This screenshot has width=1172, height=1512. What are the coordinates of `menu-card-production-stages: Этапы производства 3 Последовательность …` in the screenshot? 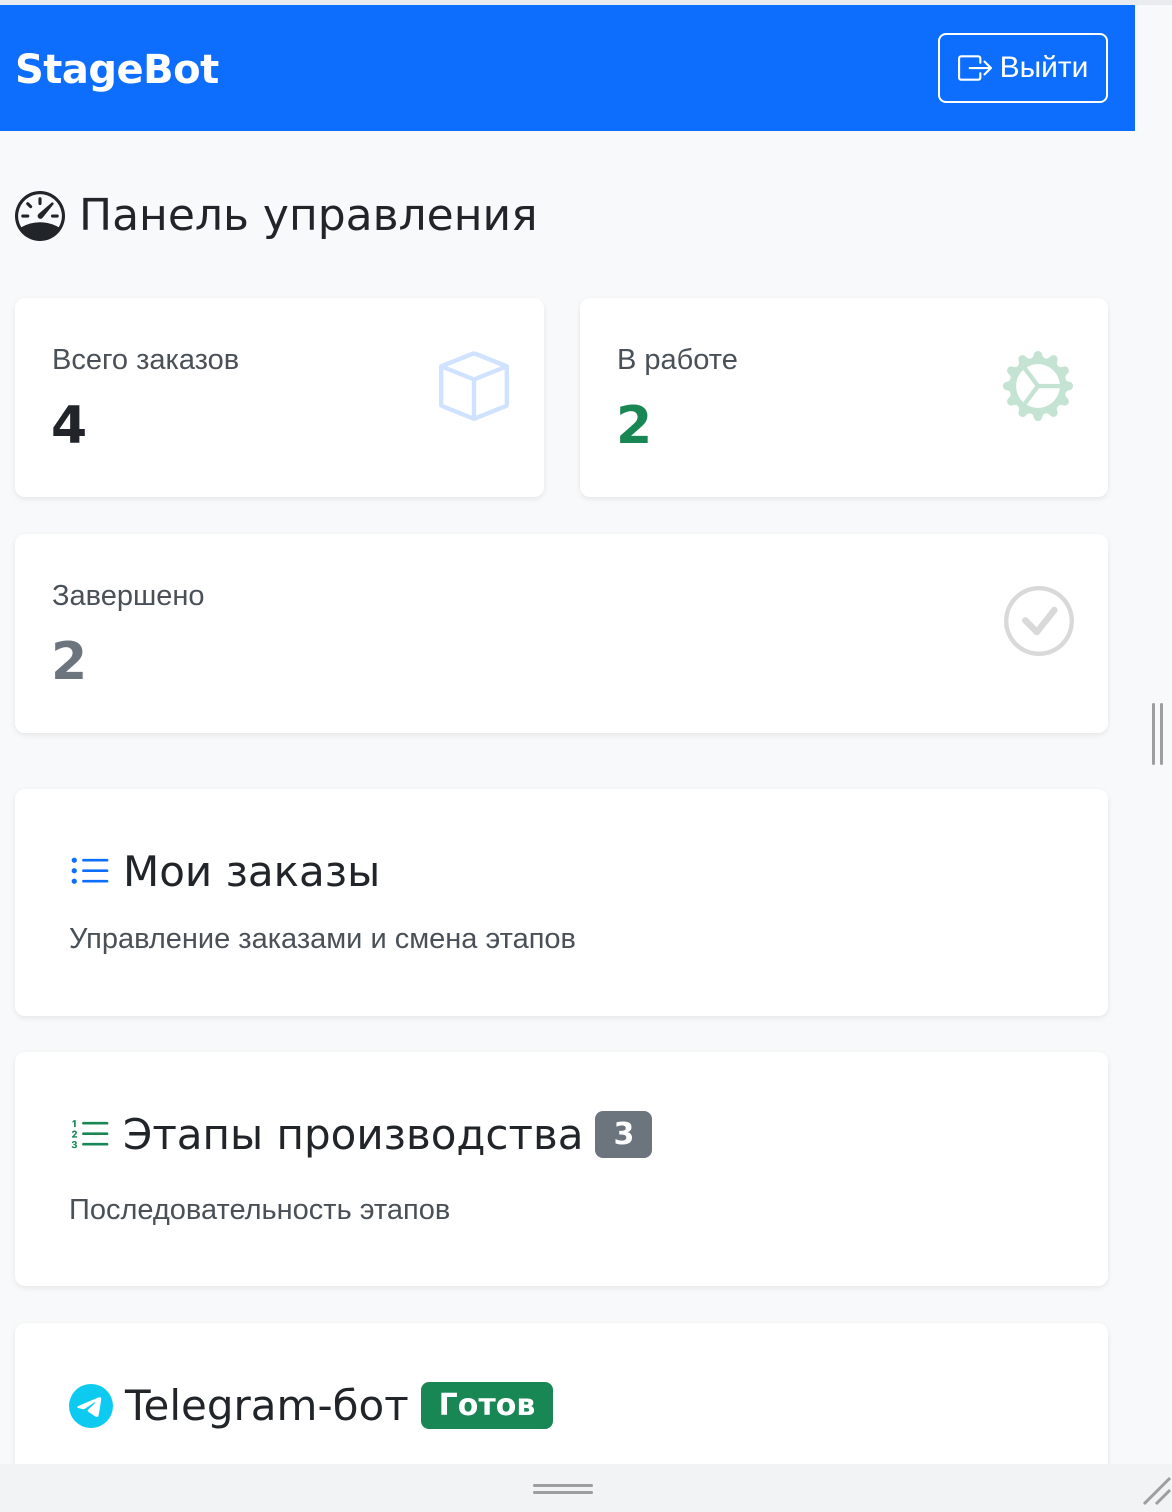 It's located at (561, 1169).